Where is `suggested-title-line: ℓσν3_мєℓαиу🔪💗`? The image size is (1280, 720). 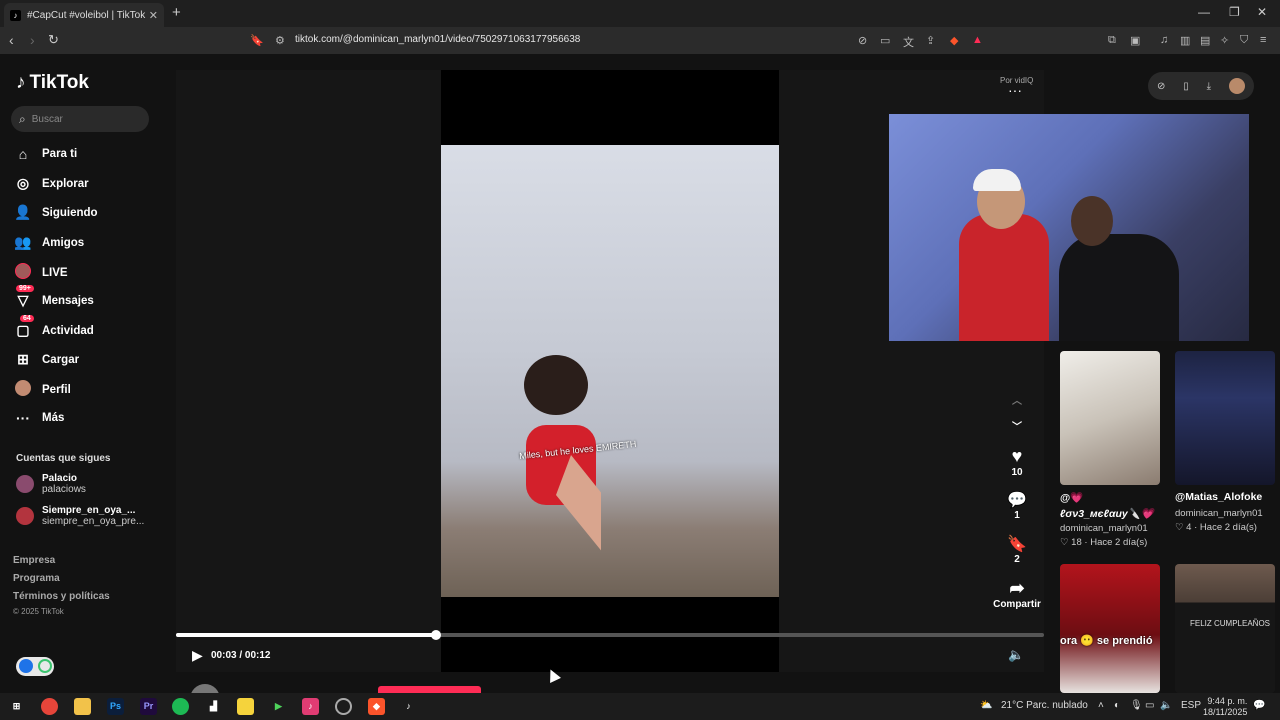
suggested-title-line: ℓσν3_мєℓαиу🔪💗 is located at coordinates (1107, 513).